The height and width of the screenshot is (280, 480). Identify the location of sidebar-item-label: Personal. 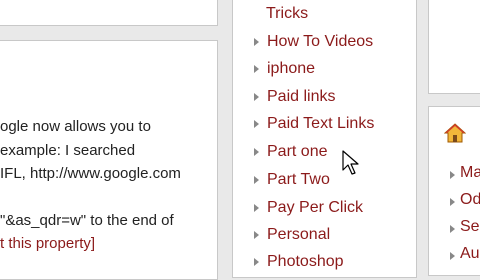
(299, 234).